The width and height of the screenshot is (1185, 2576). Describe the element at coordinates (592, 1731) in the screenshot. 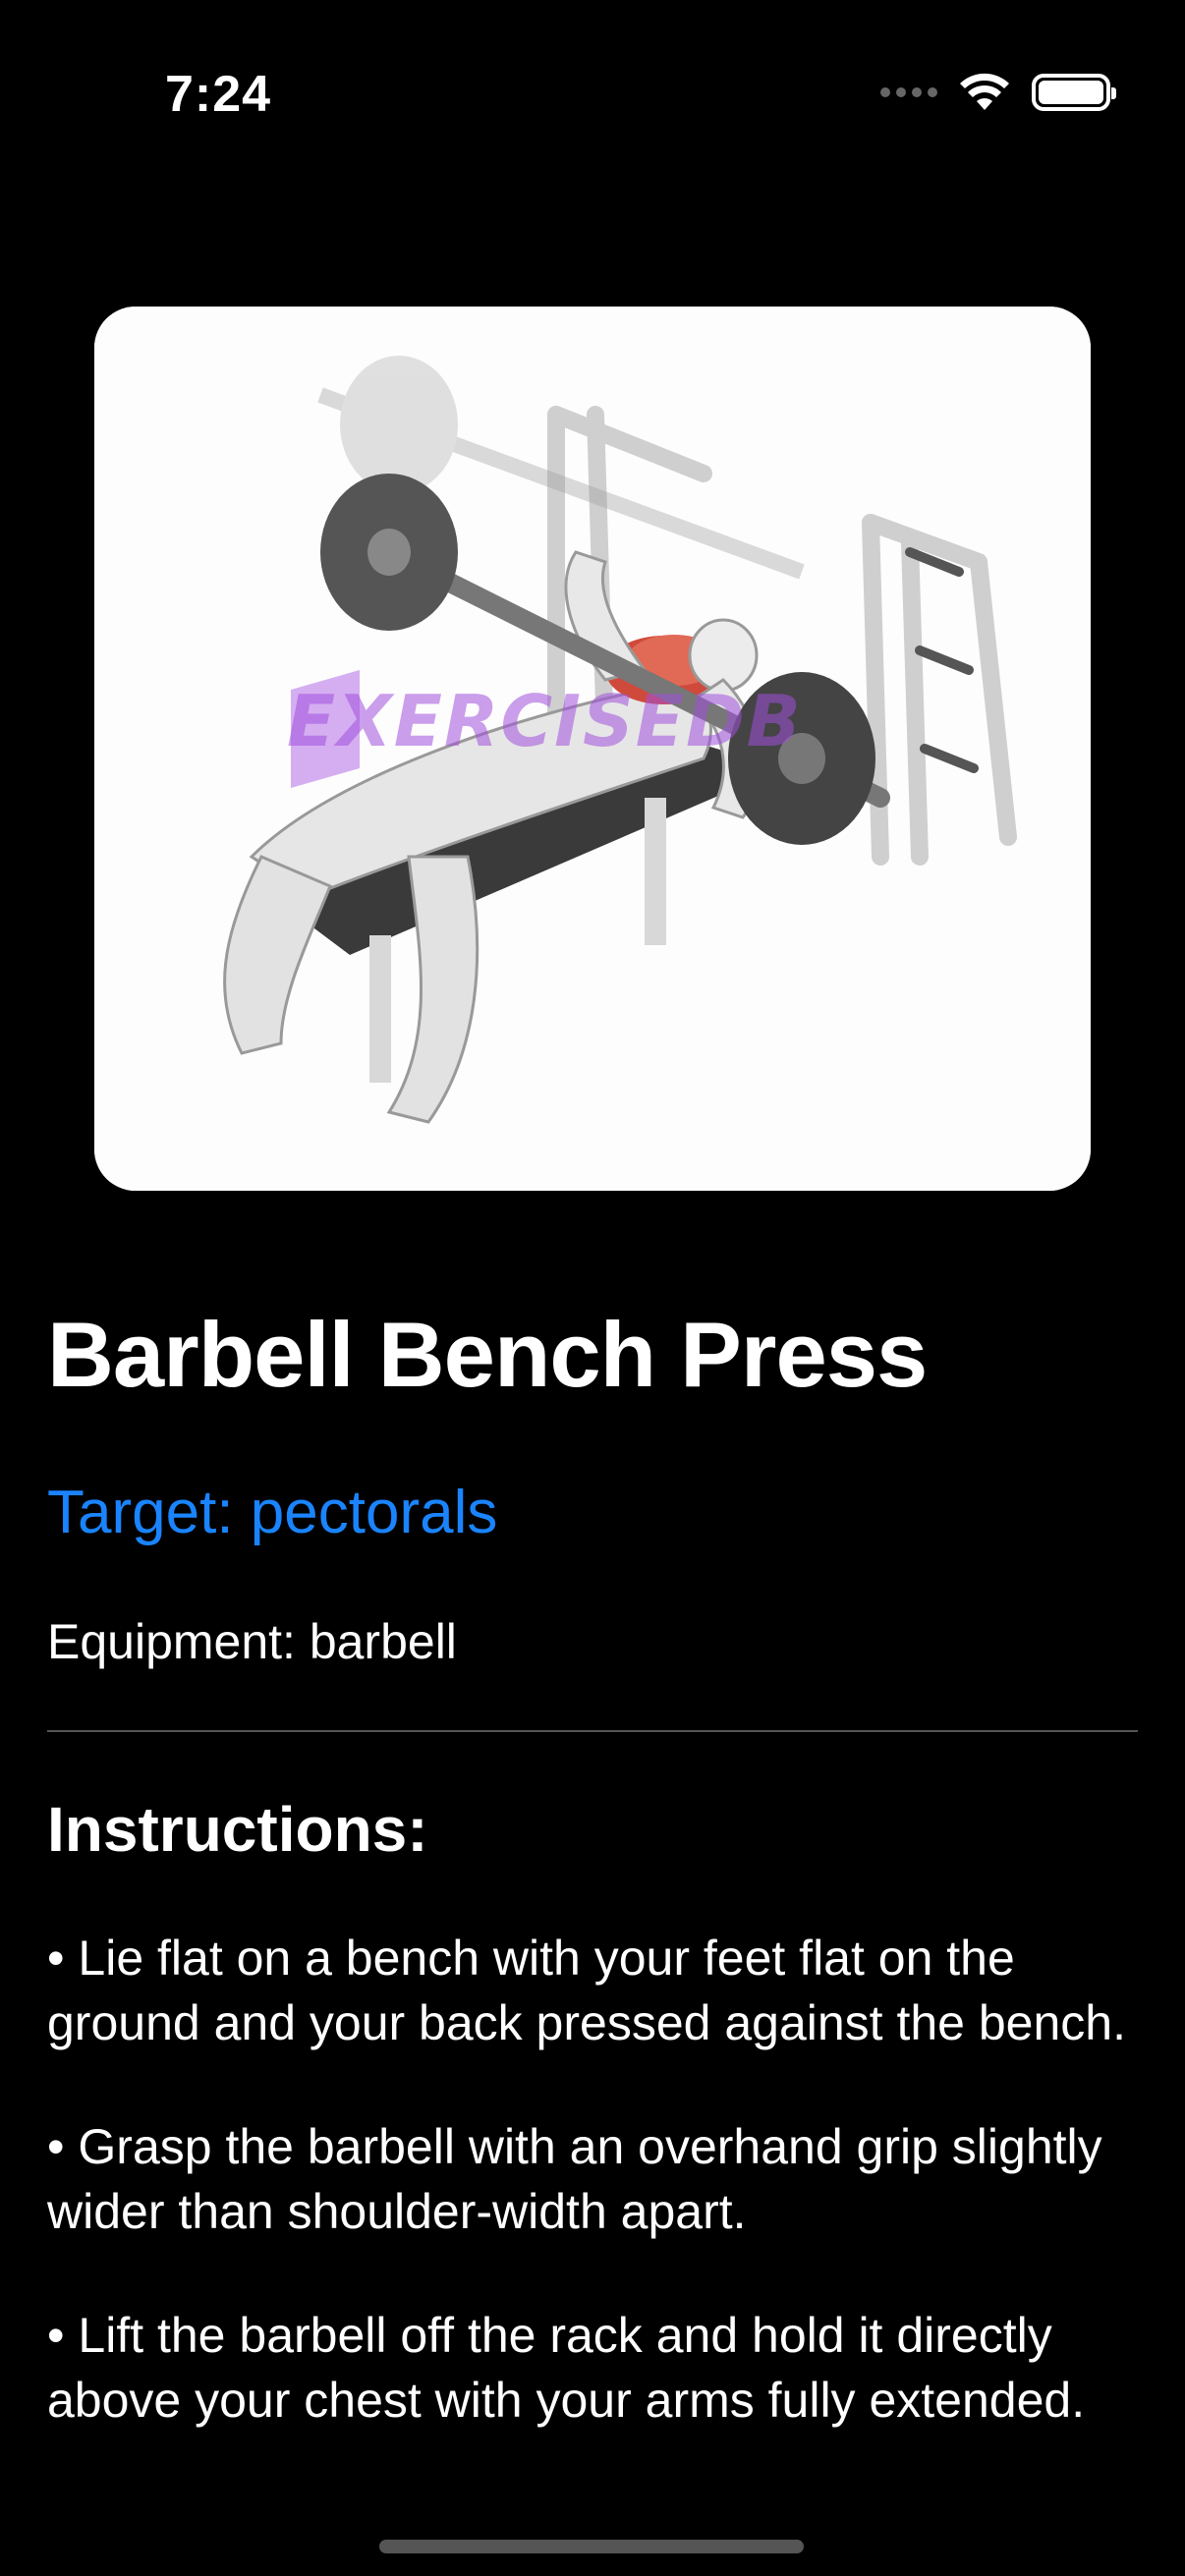

I see `divider` at that location.